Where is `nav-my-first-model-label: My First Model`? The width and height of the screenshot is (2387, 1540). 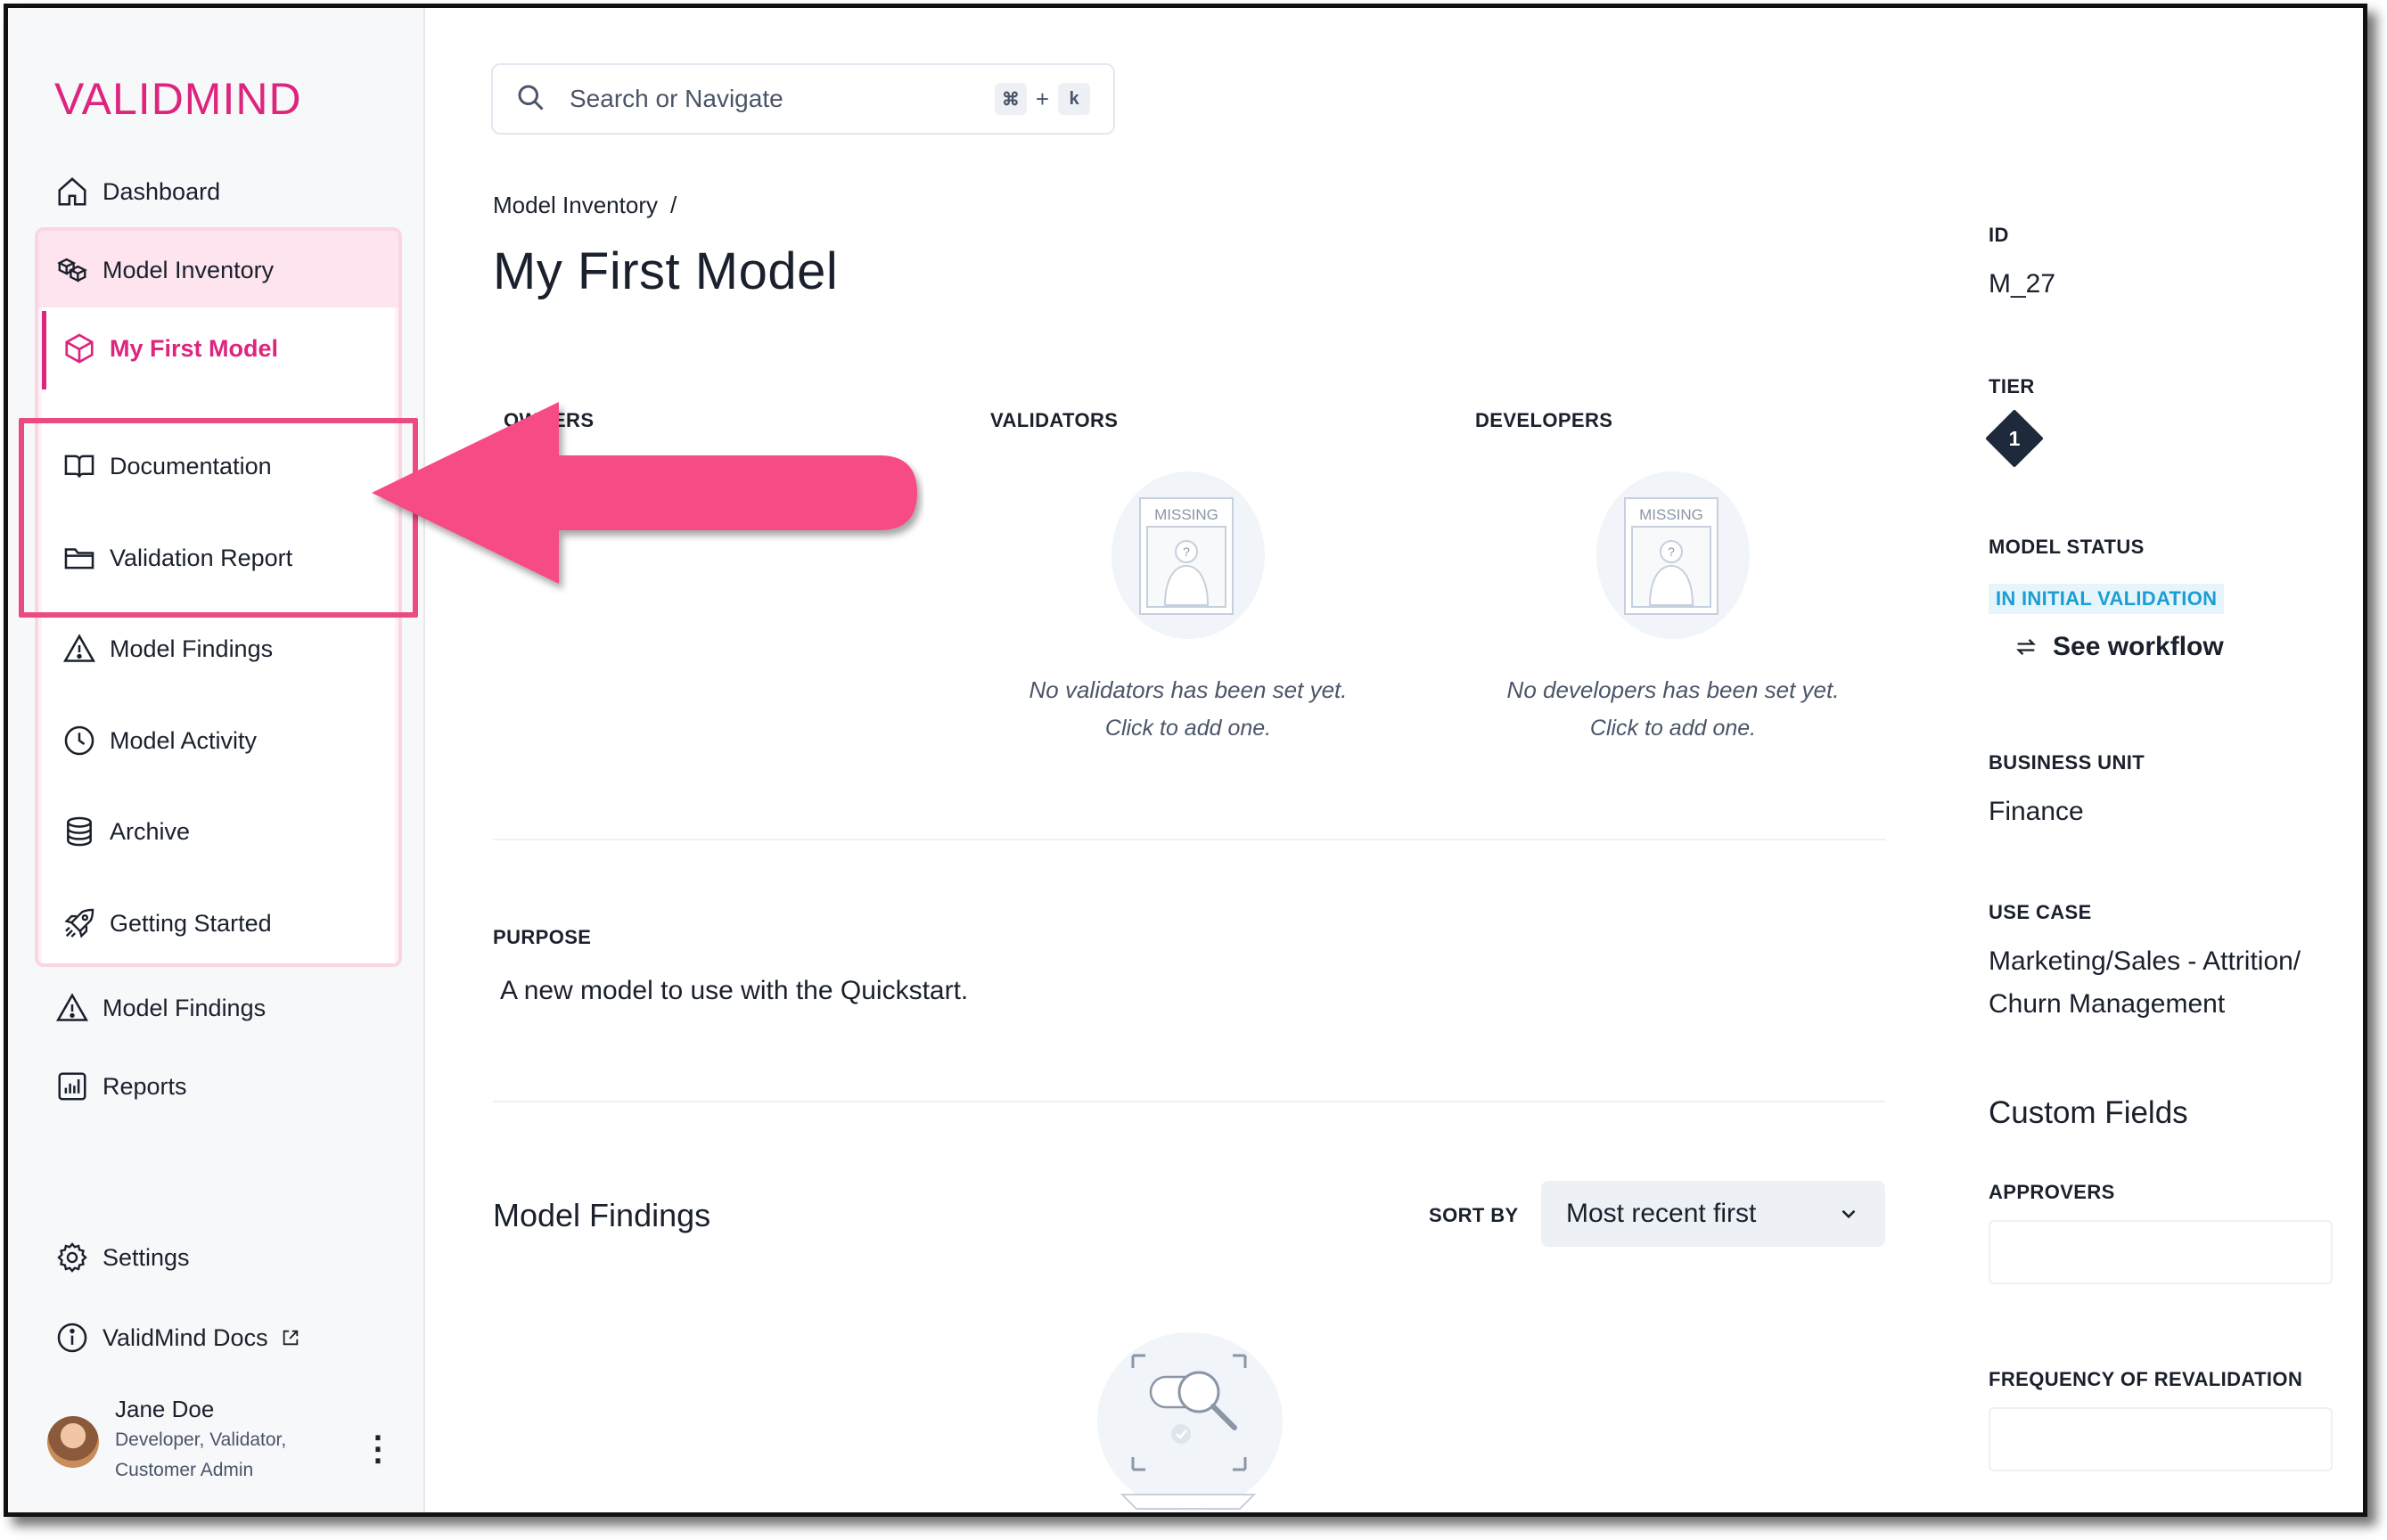
nav-my-first-model-label: My First Model is located at coordinates (194, 348).